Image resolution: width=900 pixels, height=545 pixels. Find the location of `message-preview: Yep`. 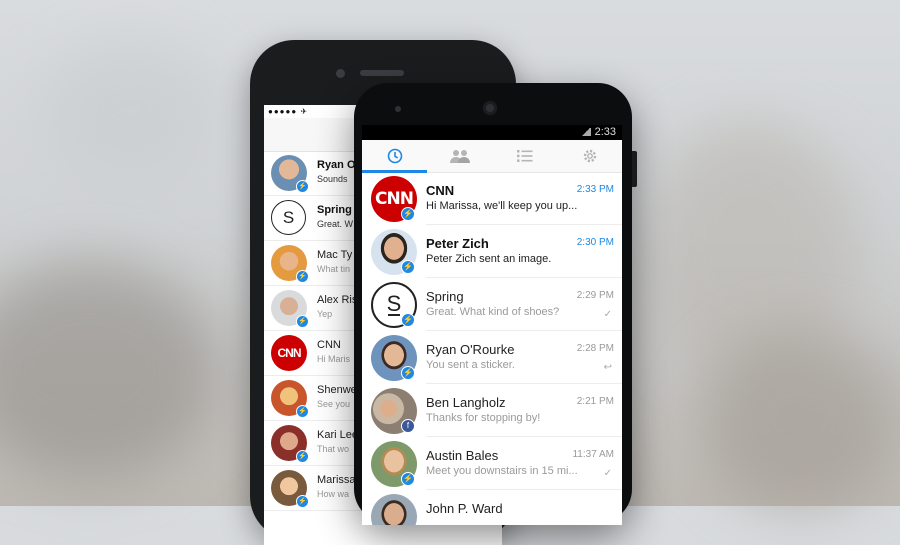

message-preview: Yep is located at coordinates (325, 314).